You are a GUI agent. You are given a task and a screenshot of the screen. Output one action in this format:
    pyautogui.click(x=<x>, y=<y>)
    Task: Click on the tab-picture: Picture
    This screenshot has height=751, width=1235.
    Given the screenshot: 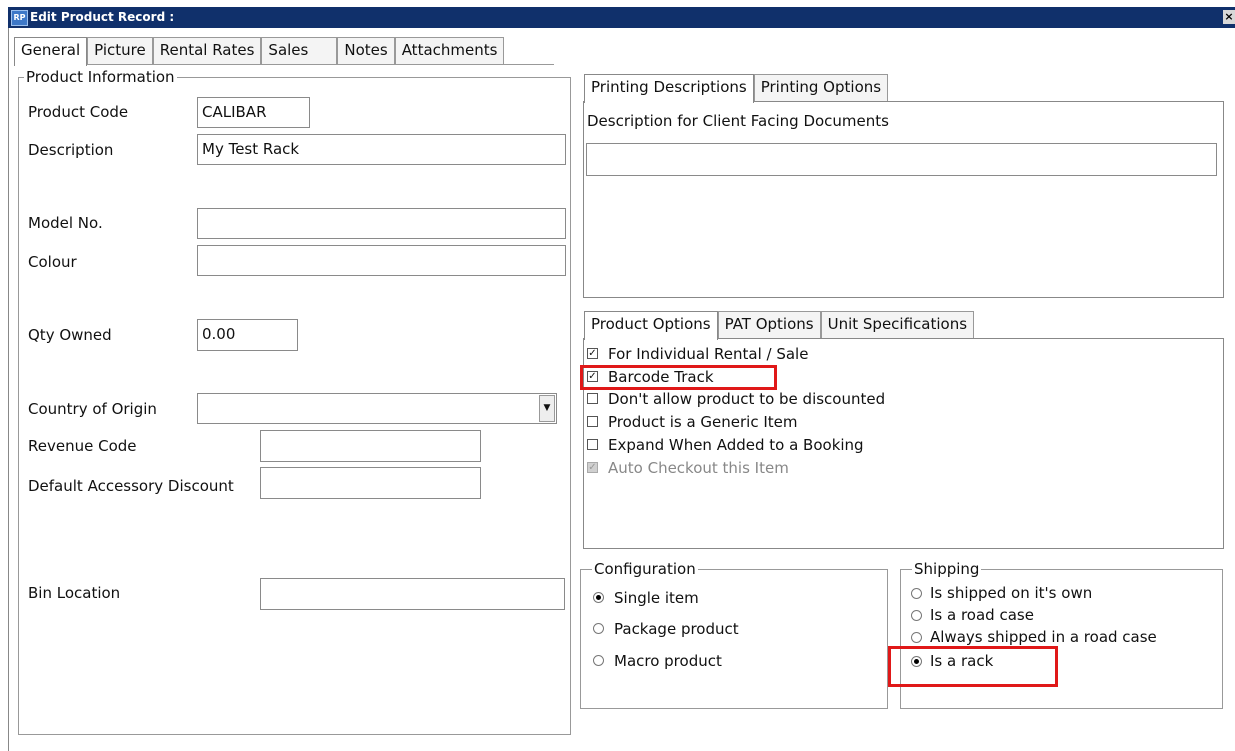 What is the action you would take?
    pyautogui.click(x=120, y=50)
    